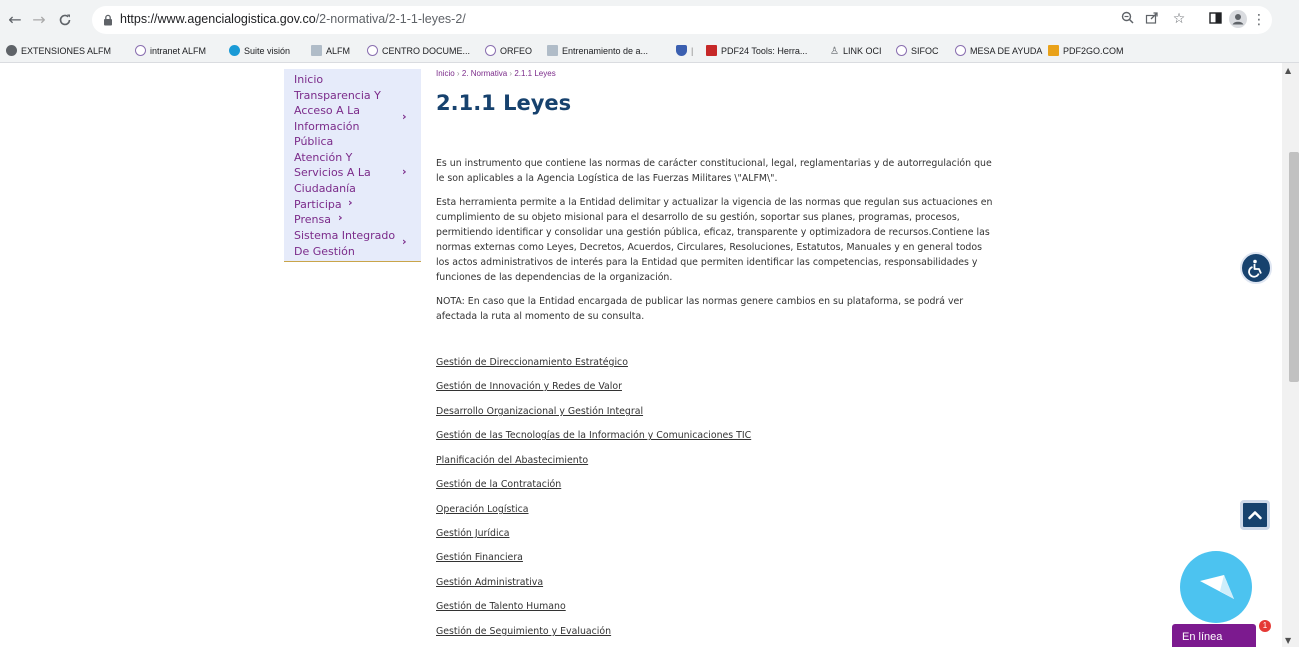  I want to click on menu-item-inicio: Inicio, so click(308, 80).